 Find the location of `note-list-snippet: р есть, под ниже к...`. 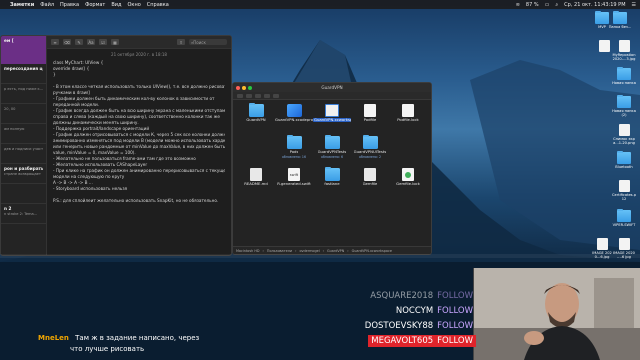

note-list-snippet: р есть, под ниже к... is located at coordinates (23, 89).